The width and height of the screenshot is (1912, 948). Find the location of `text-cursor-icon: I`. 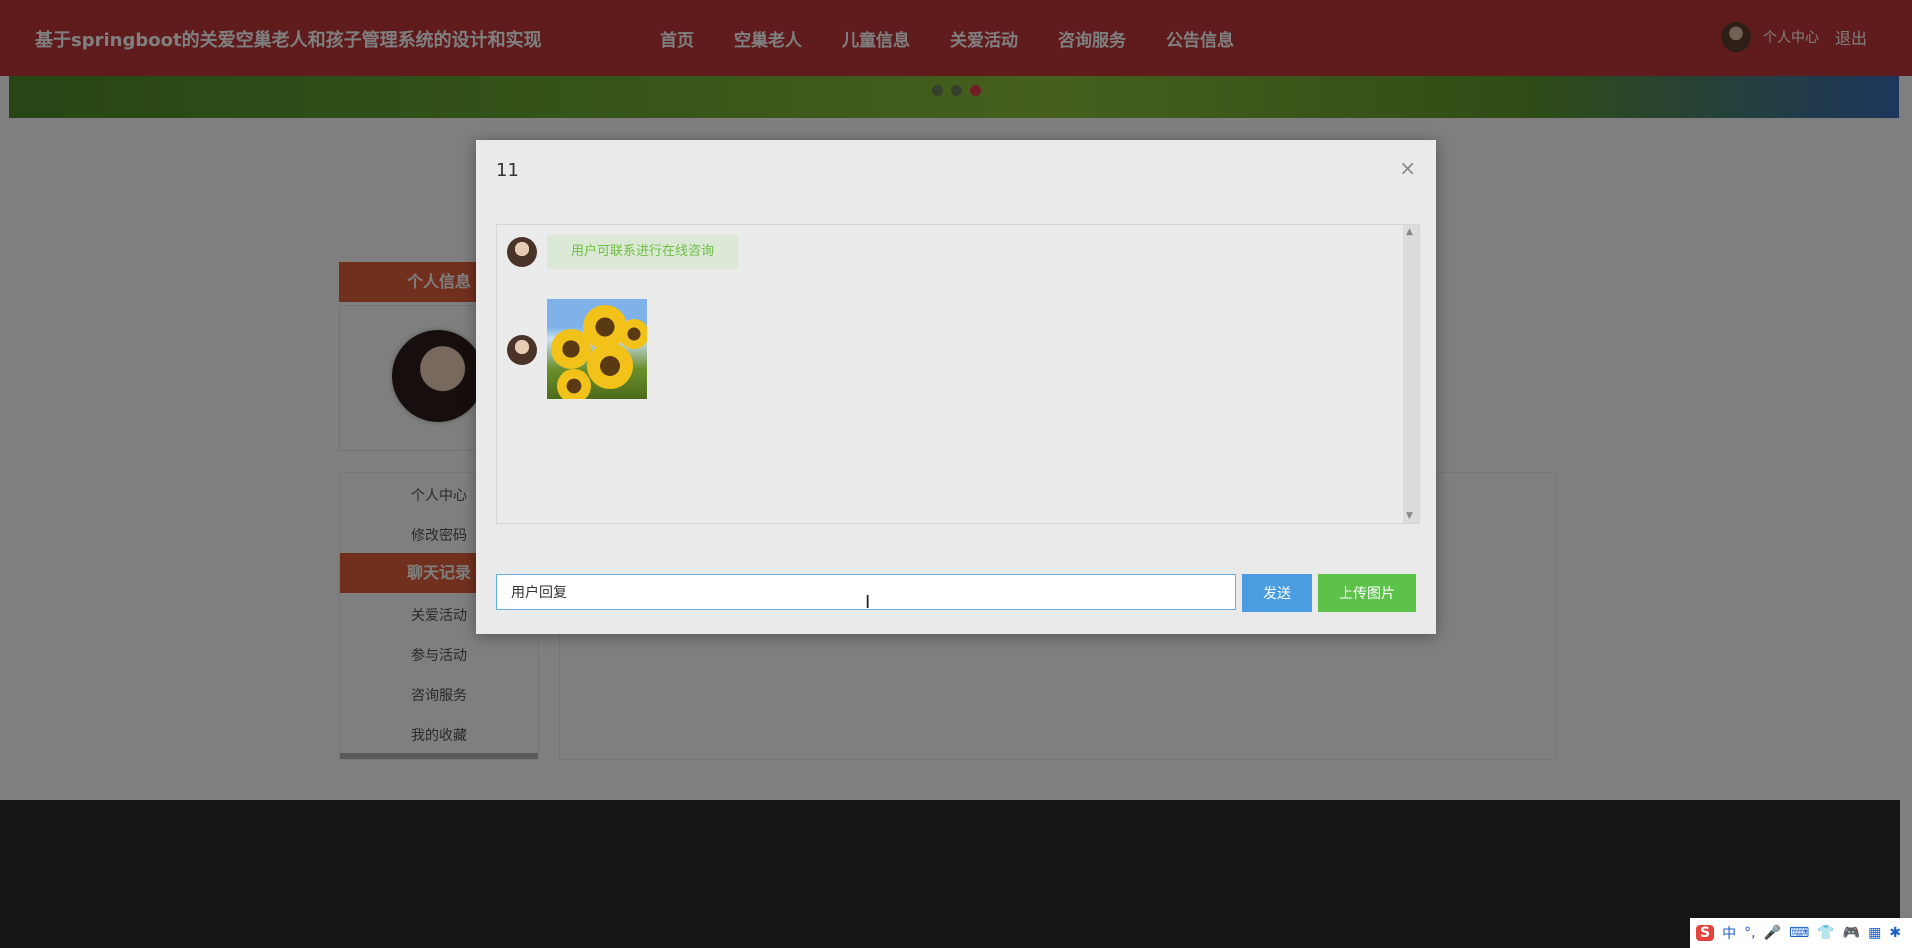

text-cursor-icon: I is located at coordinates (868, 602).